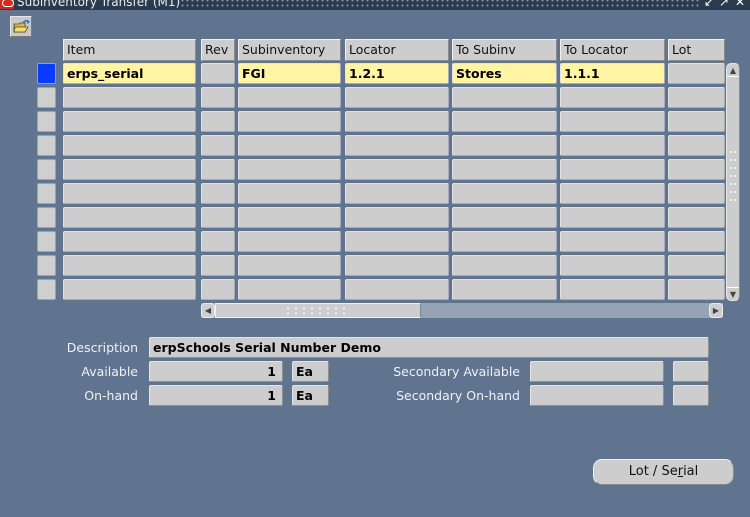  Describe the element at coordinates (691, 371) in the screenshot. I see `secondary-available-uom-field` at that location.